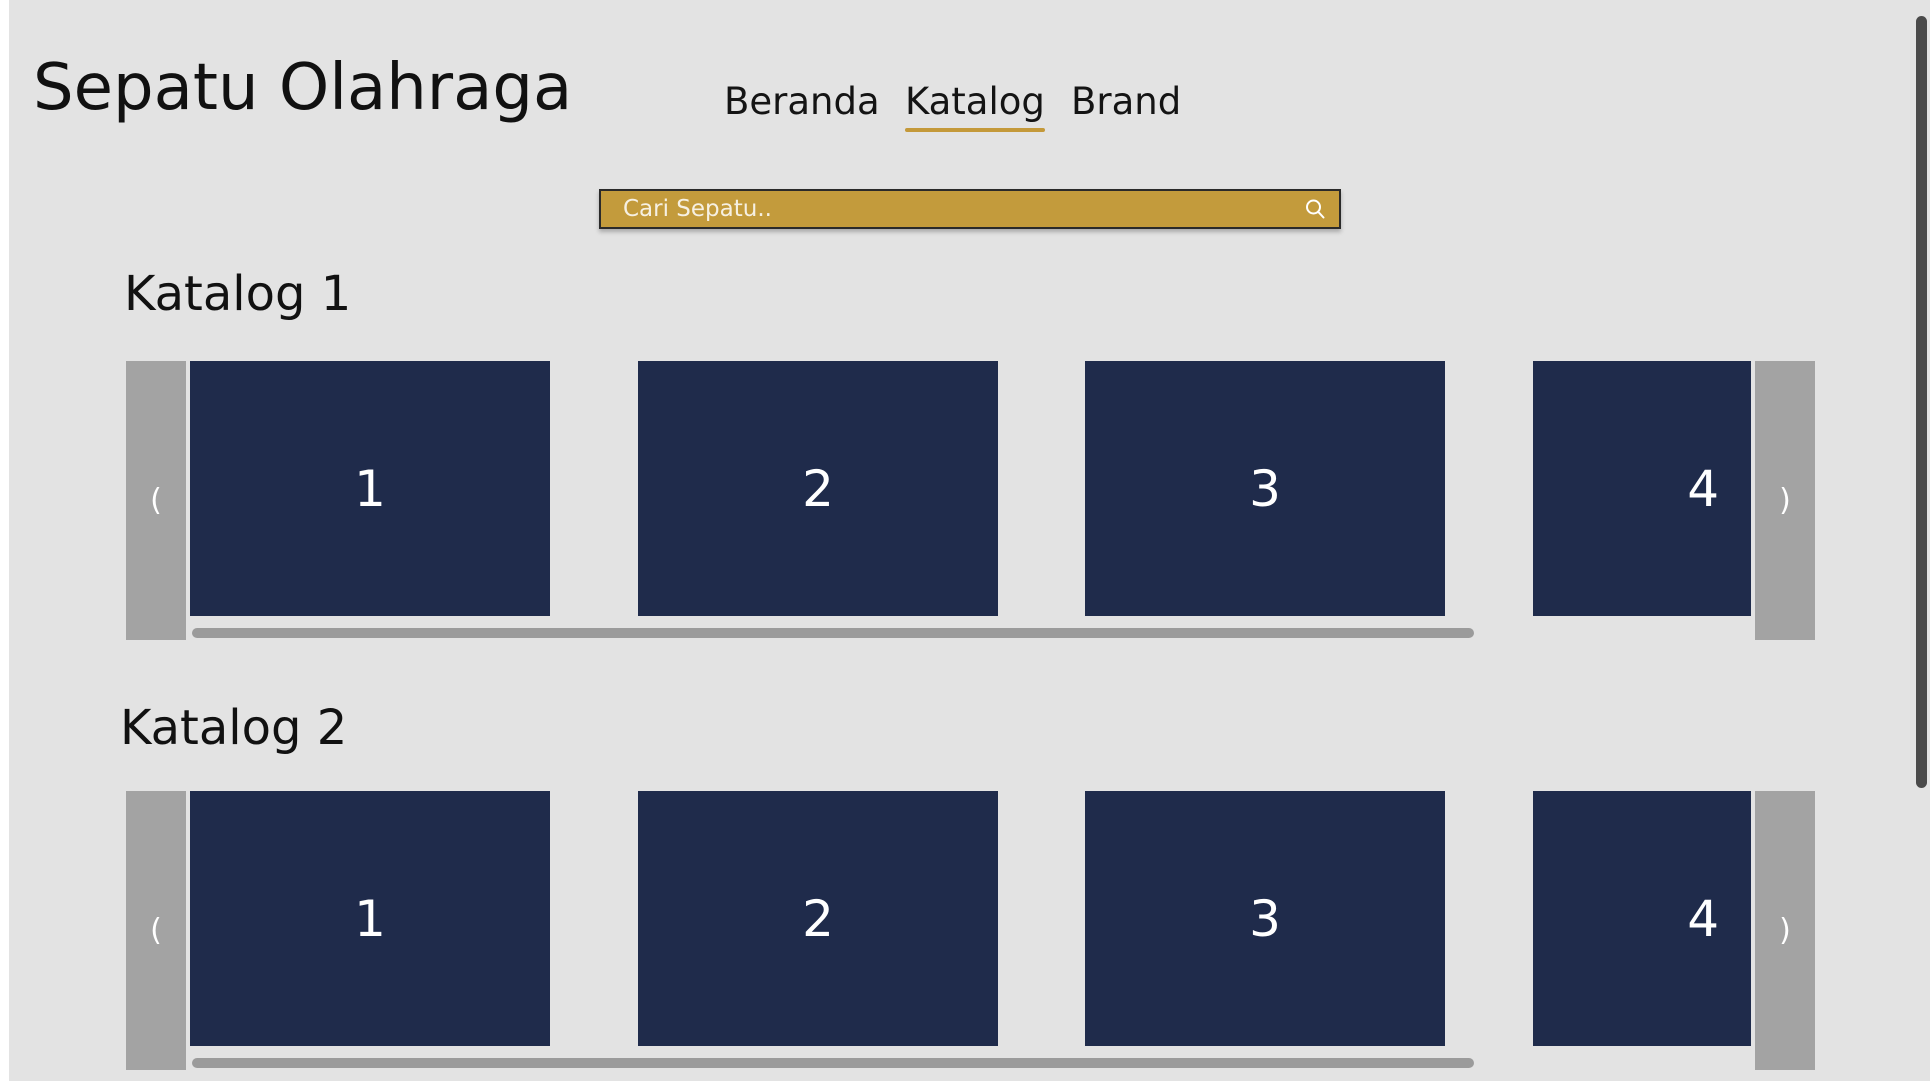 Image resolution: width=1930 pixels, height=1081 pixels. I want to click on search-icon, so click(1315, 209).